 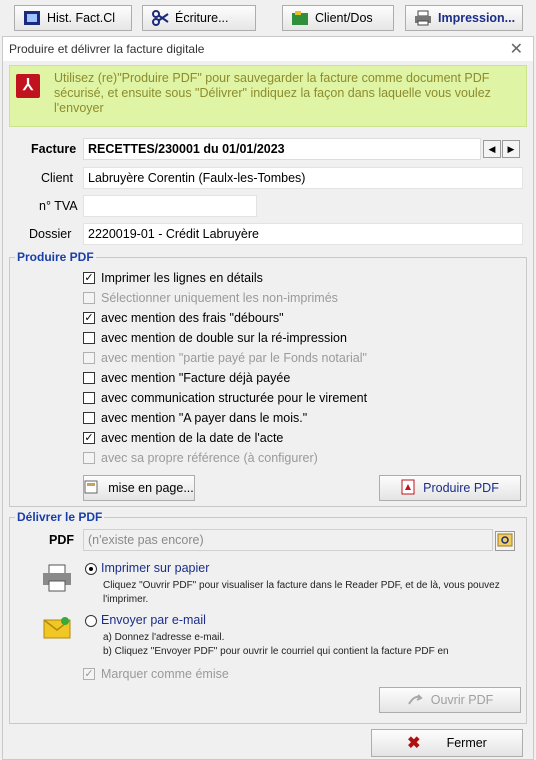 What do you see at coordinates (165, 674) in the screenshot?
I see `marquer-label: Marquer comme émise` at bounding box center [165, 674].